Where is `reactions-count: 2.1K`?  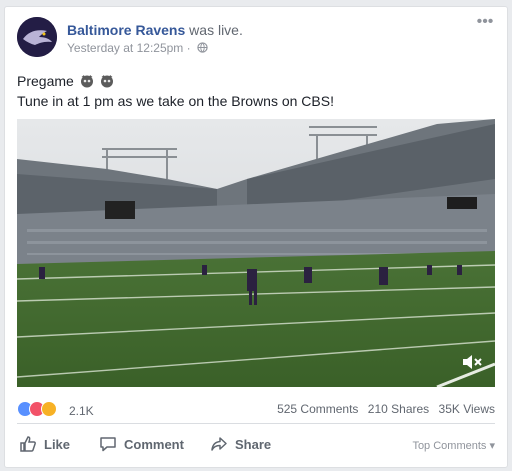 reactions-count: 2.1K is located at coordinates (81, 411).